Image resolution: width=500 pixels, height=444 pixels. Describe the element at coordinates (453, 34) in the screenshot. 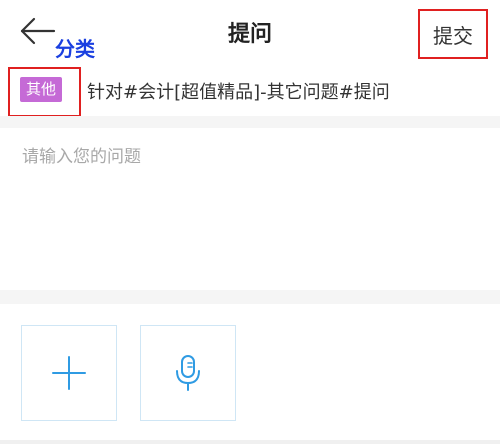

I see `submit-button: 提交` at that location.